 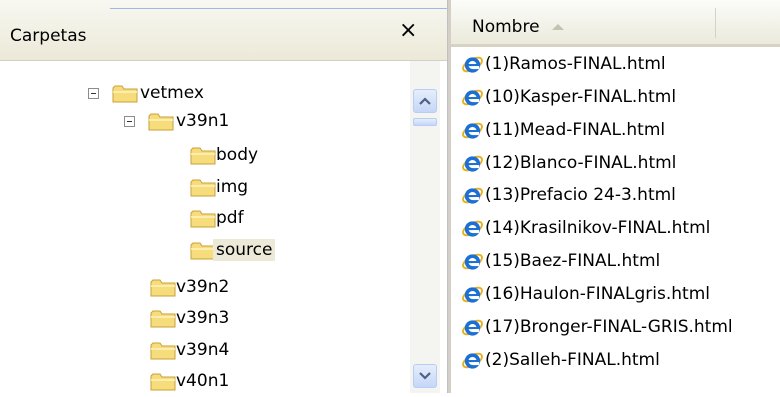 I want to click on scroll-up-button, so click(x=425, y=101).